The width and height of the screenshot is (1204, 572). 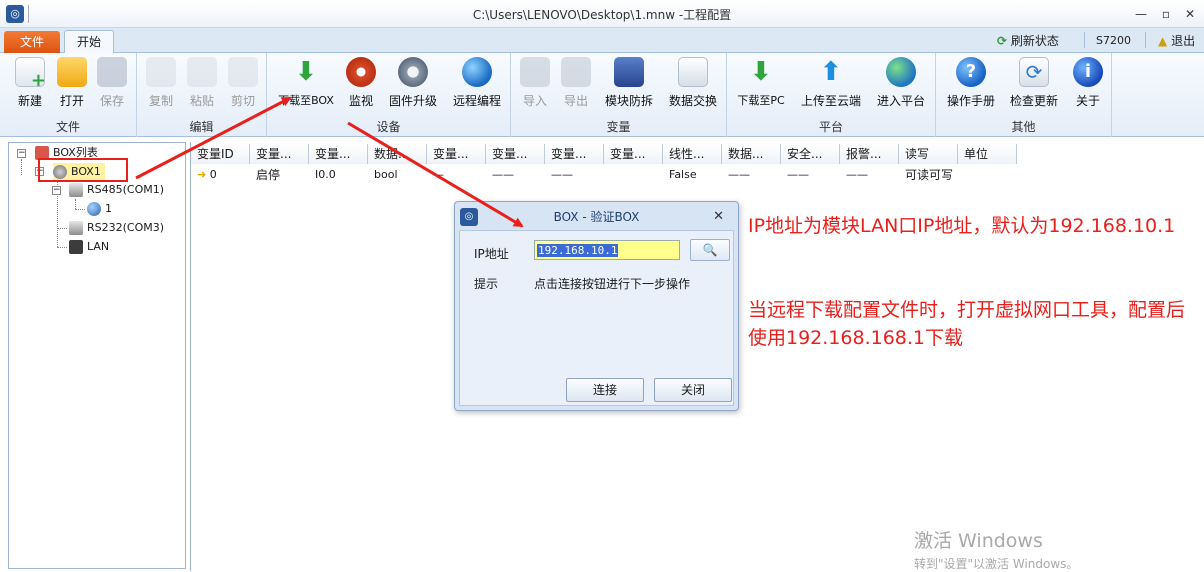 I want to click on table-cell: 启停, so click(x=268, y=175).